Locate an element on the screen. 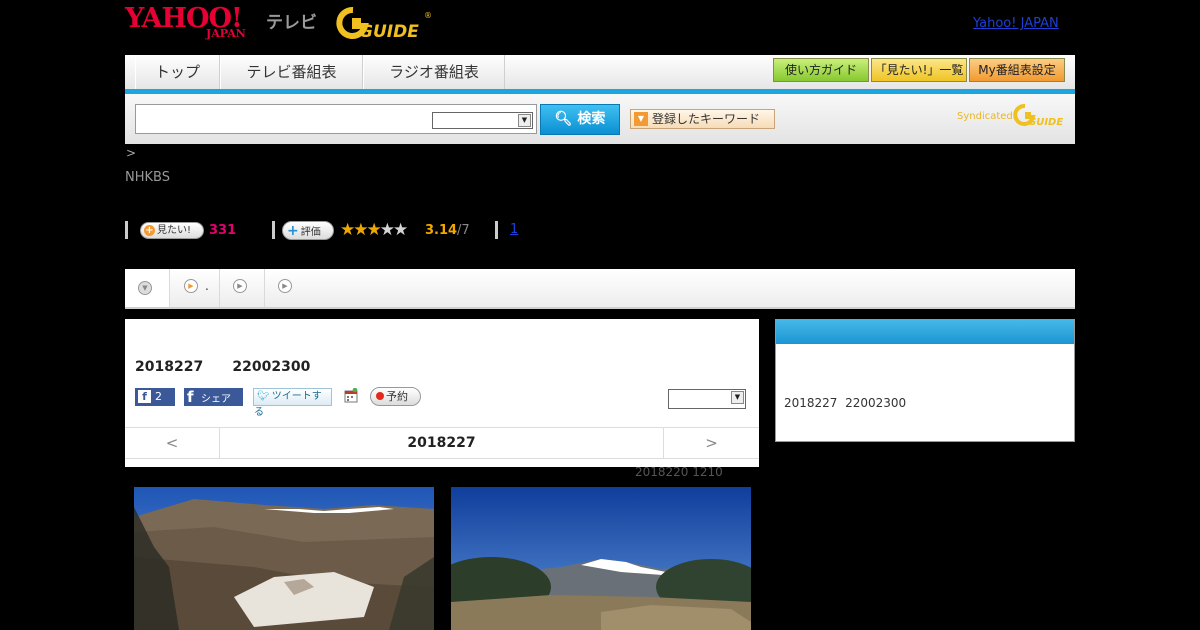 This screenshot has width=1200, height=630. tab-video: ▶ . is located at coordinates (195, 288).